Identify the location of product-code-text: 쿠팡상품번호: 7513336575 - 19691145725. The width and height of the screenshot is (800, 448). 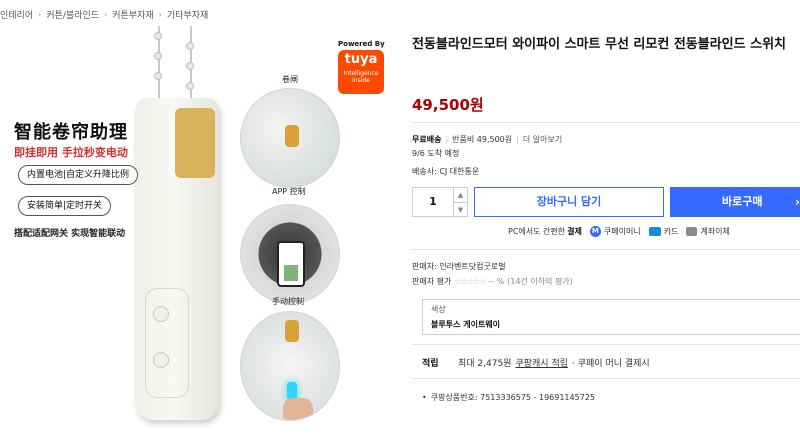
(512, 397).